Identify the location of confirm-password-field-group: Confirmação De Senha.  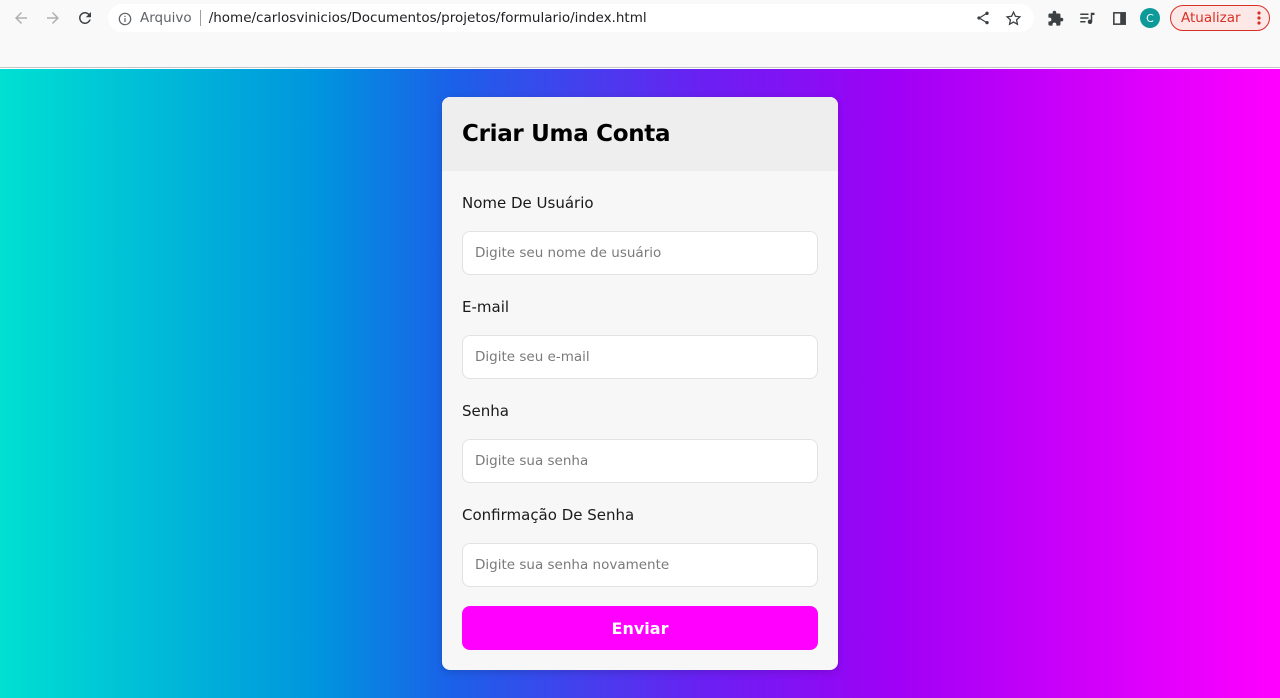
(640, 546).